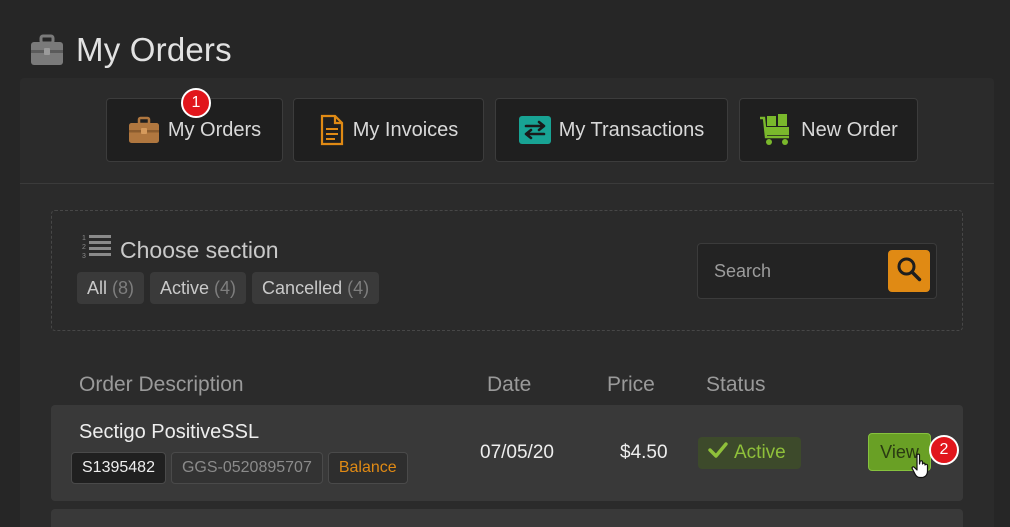  I want to click on tab-my-invoices: My Invoices, so click(388, 130).